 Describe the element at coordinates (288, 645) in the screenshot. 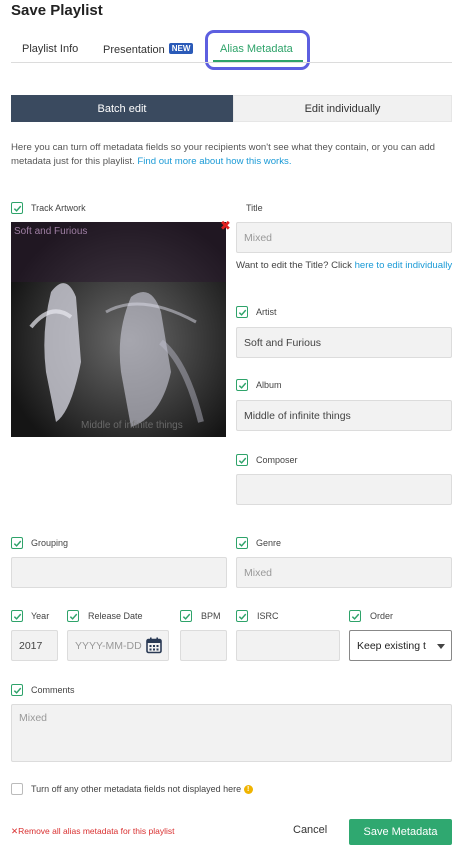

I see `isrc-field` at that location.